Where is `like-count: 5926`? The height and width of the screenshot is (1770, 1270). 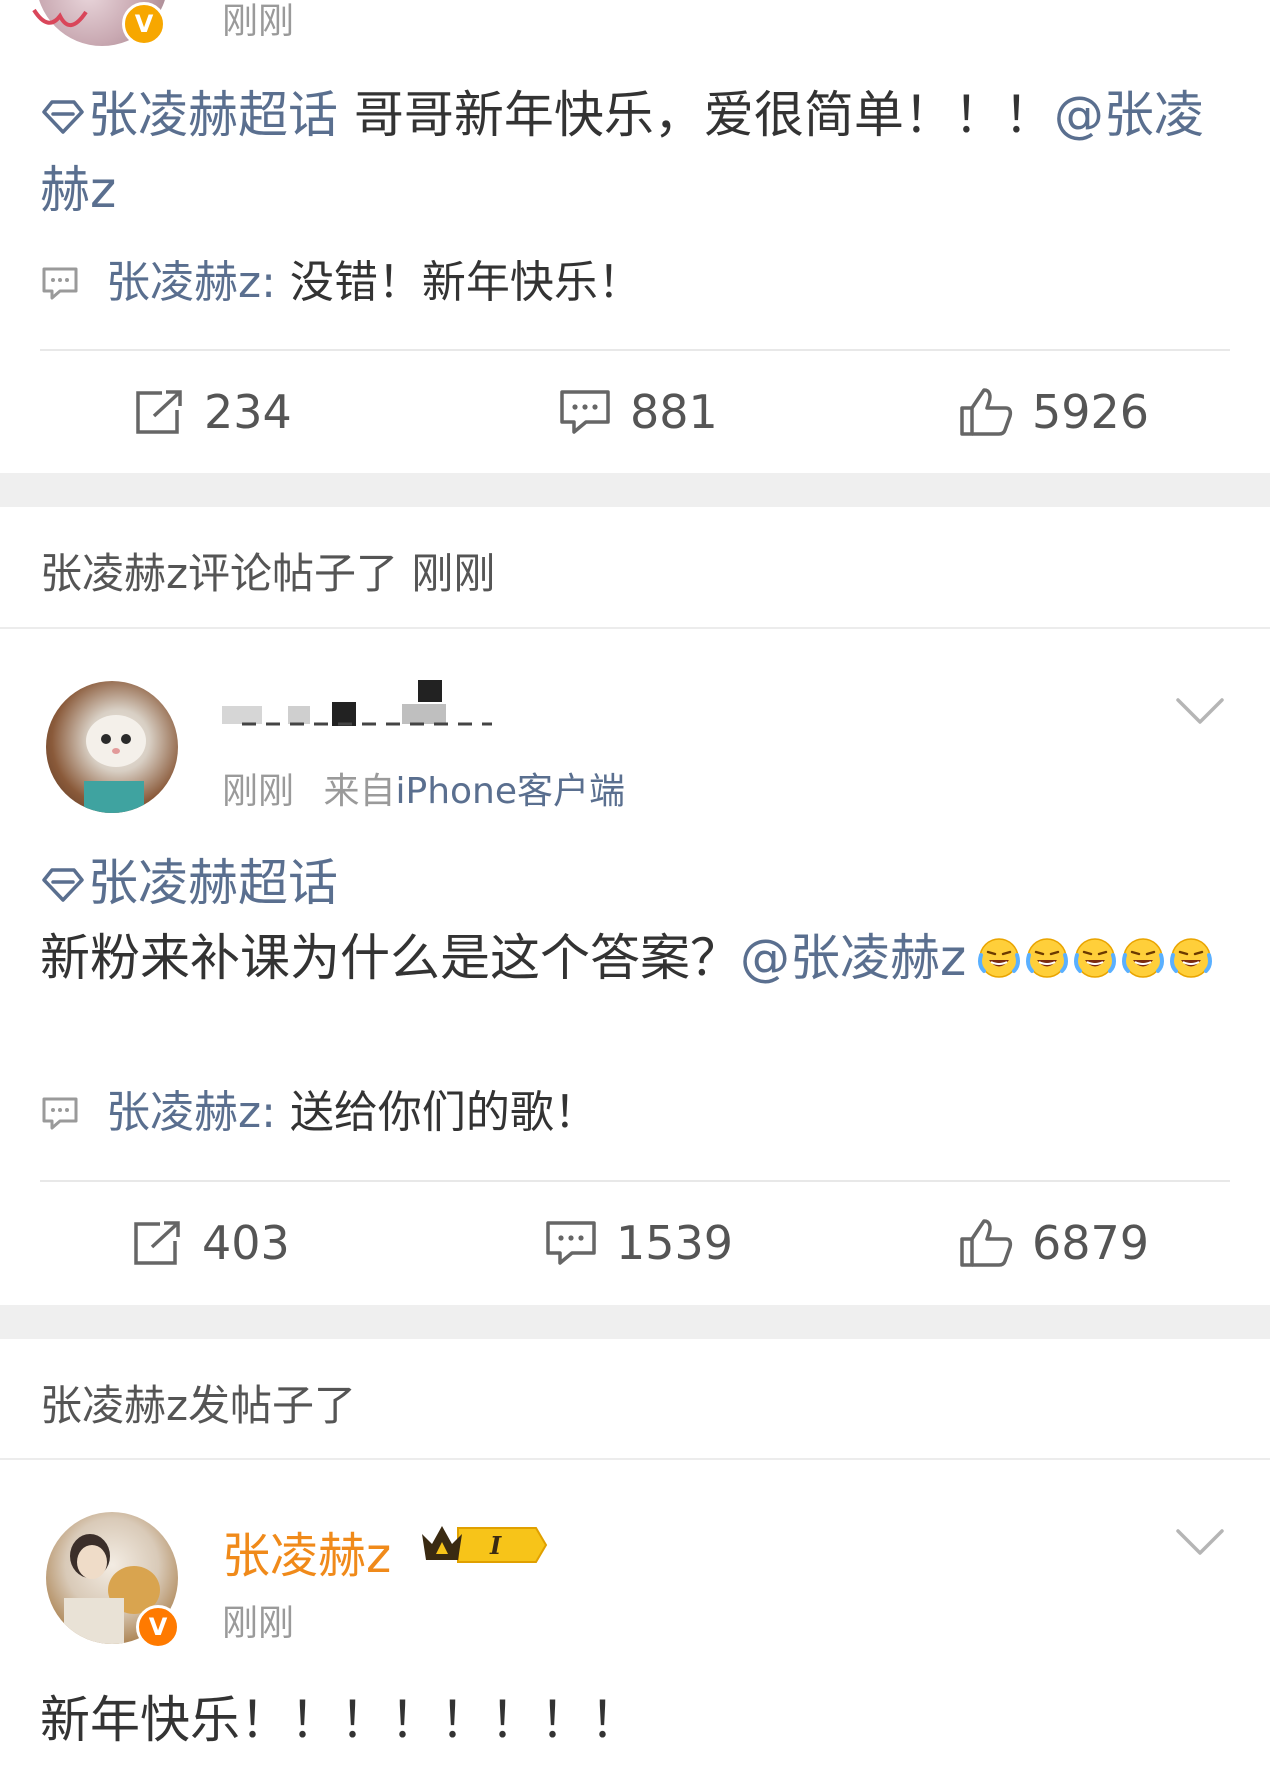 like-count: 5926 is located at coordinates (1091, 412).